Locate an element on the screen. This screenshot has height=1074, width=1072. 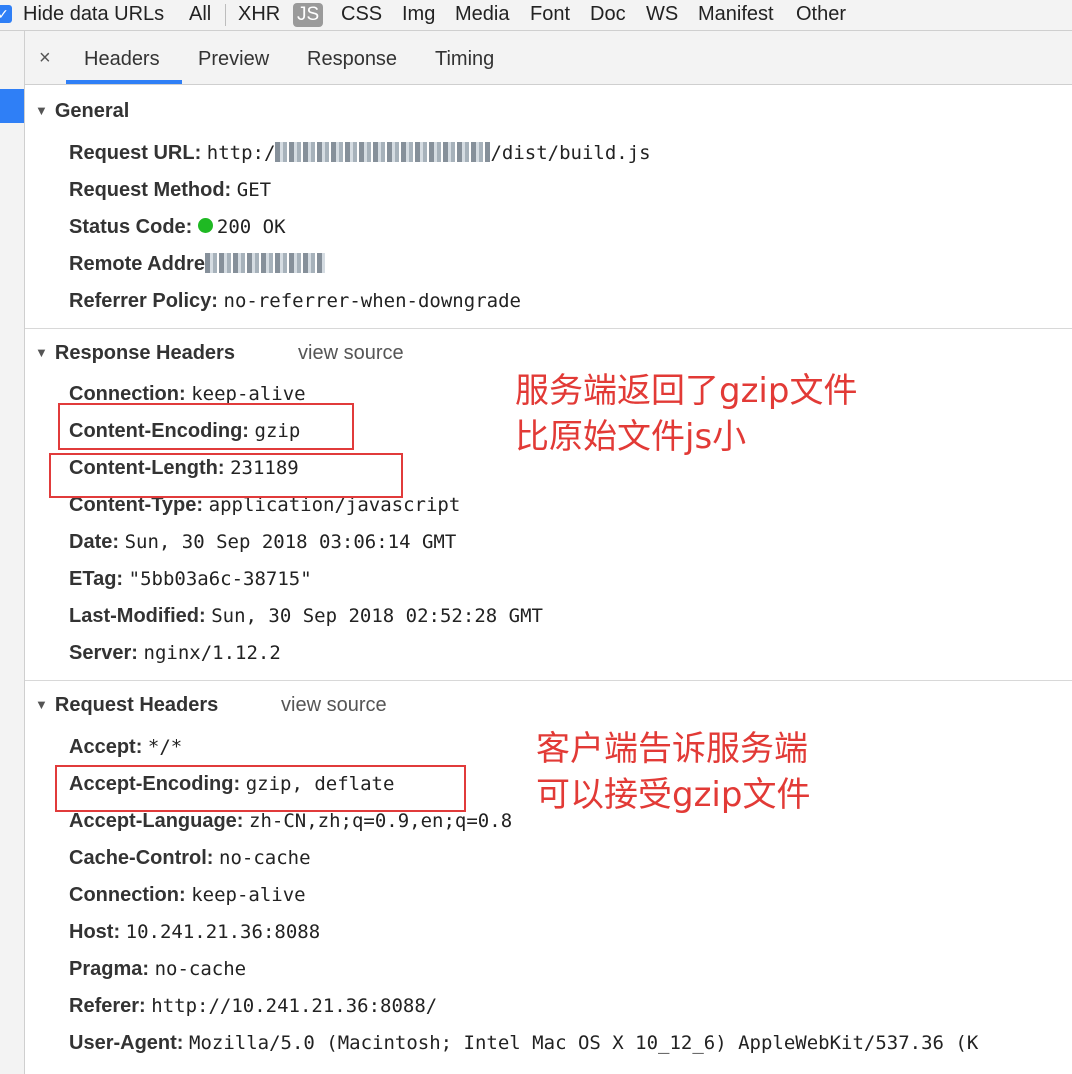
header-key: Last-Modified: is located at coordinates (137, 616).